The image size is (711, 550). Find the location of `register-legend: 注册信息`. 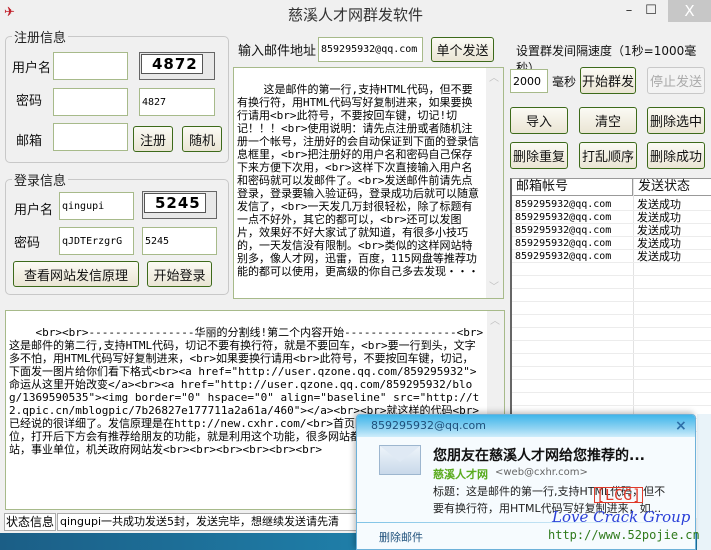

register-legend: 注册信息 is located at coordinates (40, 38).